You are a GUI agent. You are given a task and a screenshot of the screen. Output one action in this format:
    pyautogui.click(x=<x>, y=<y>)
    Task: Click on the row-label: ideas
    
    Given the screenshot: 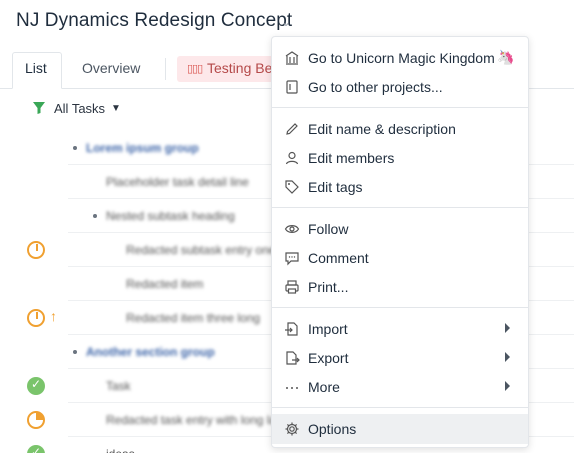 What is the action you would take?
    pyautogui.click(x=120, y=450)
    